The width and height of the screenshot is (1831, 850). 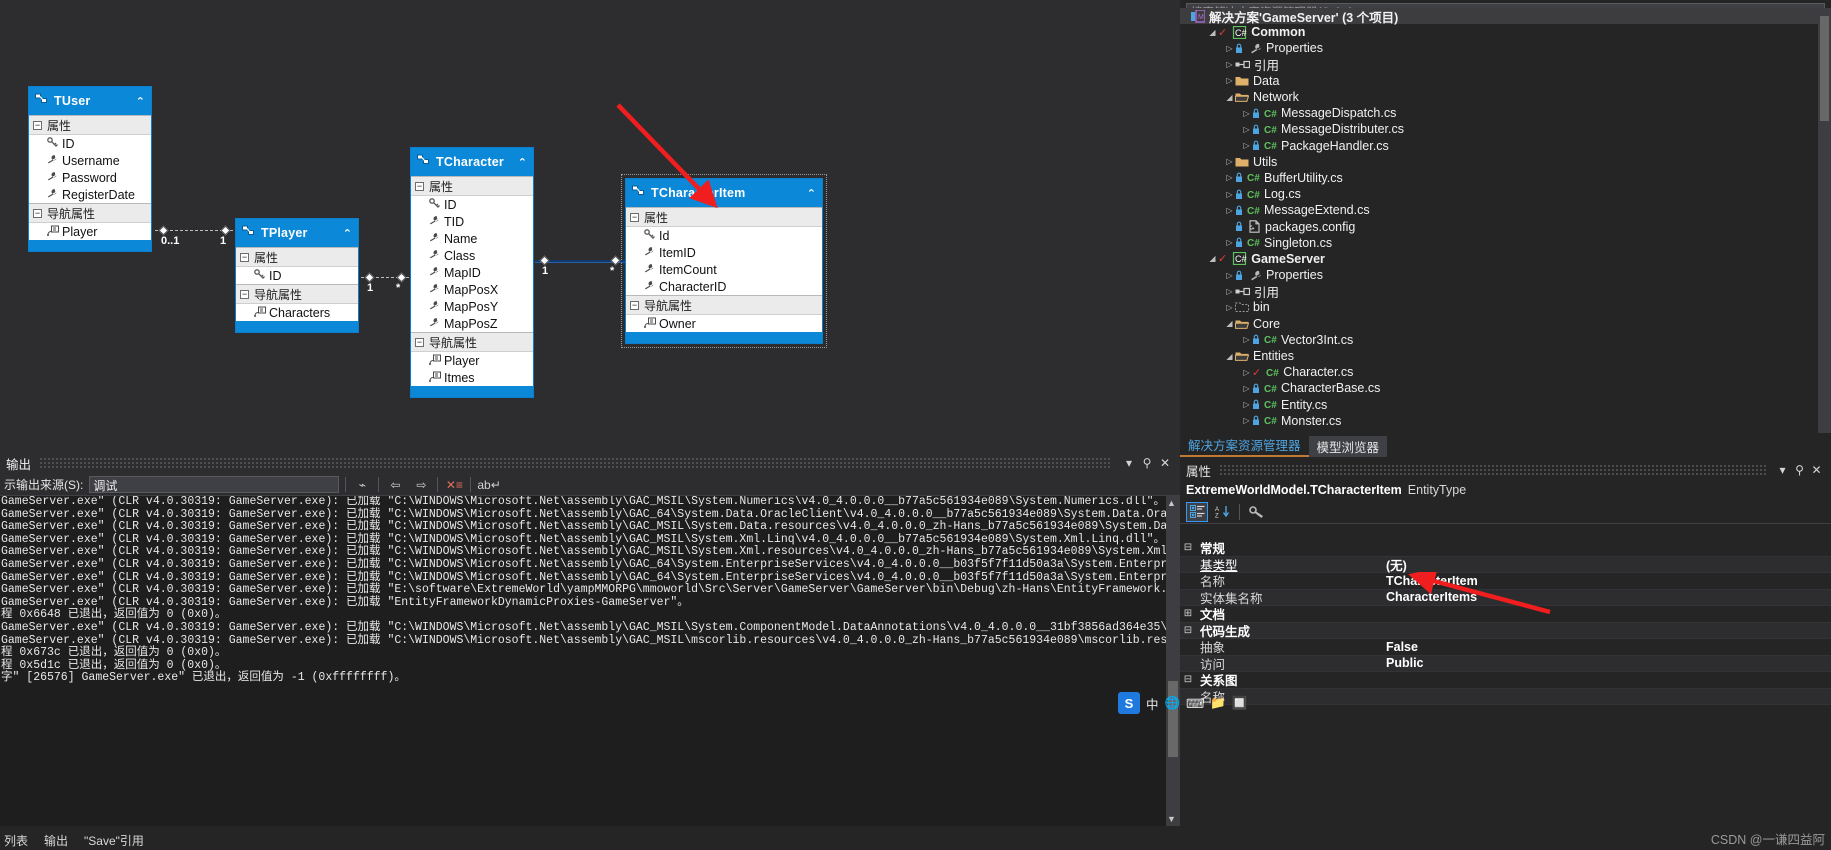 I want to click on categorized-view-icon, so click(x=1197, y=511).